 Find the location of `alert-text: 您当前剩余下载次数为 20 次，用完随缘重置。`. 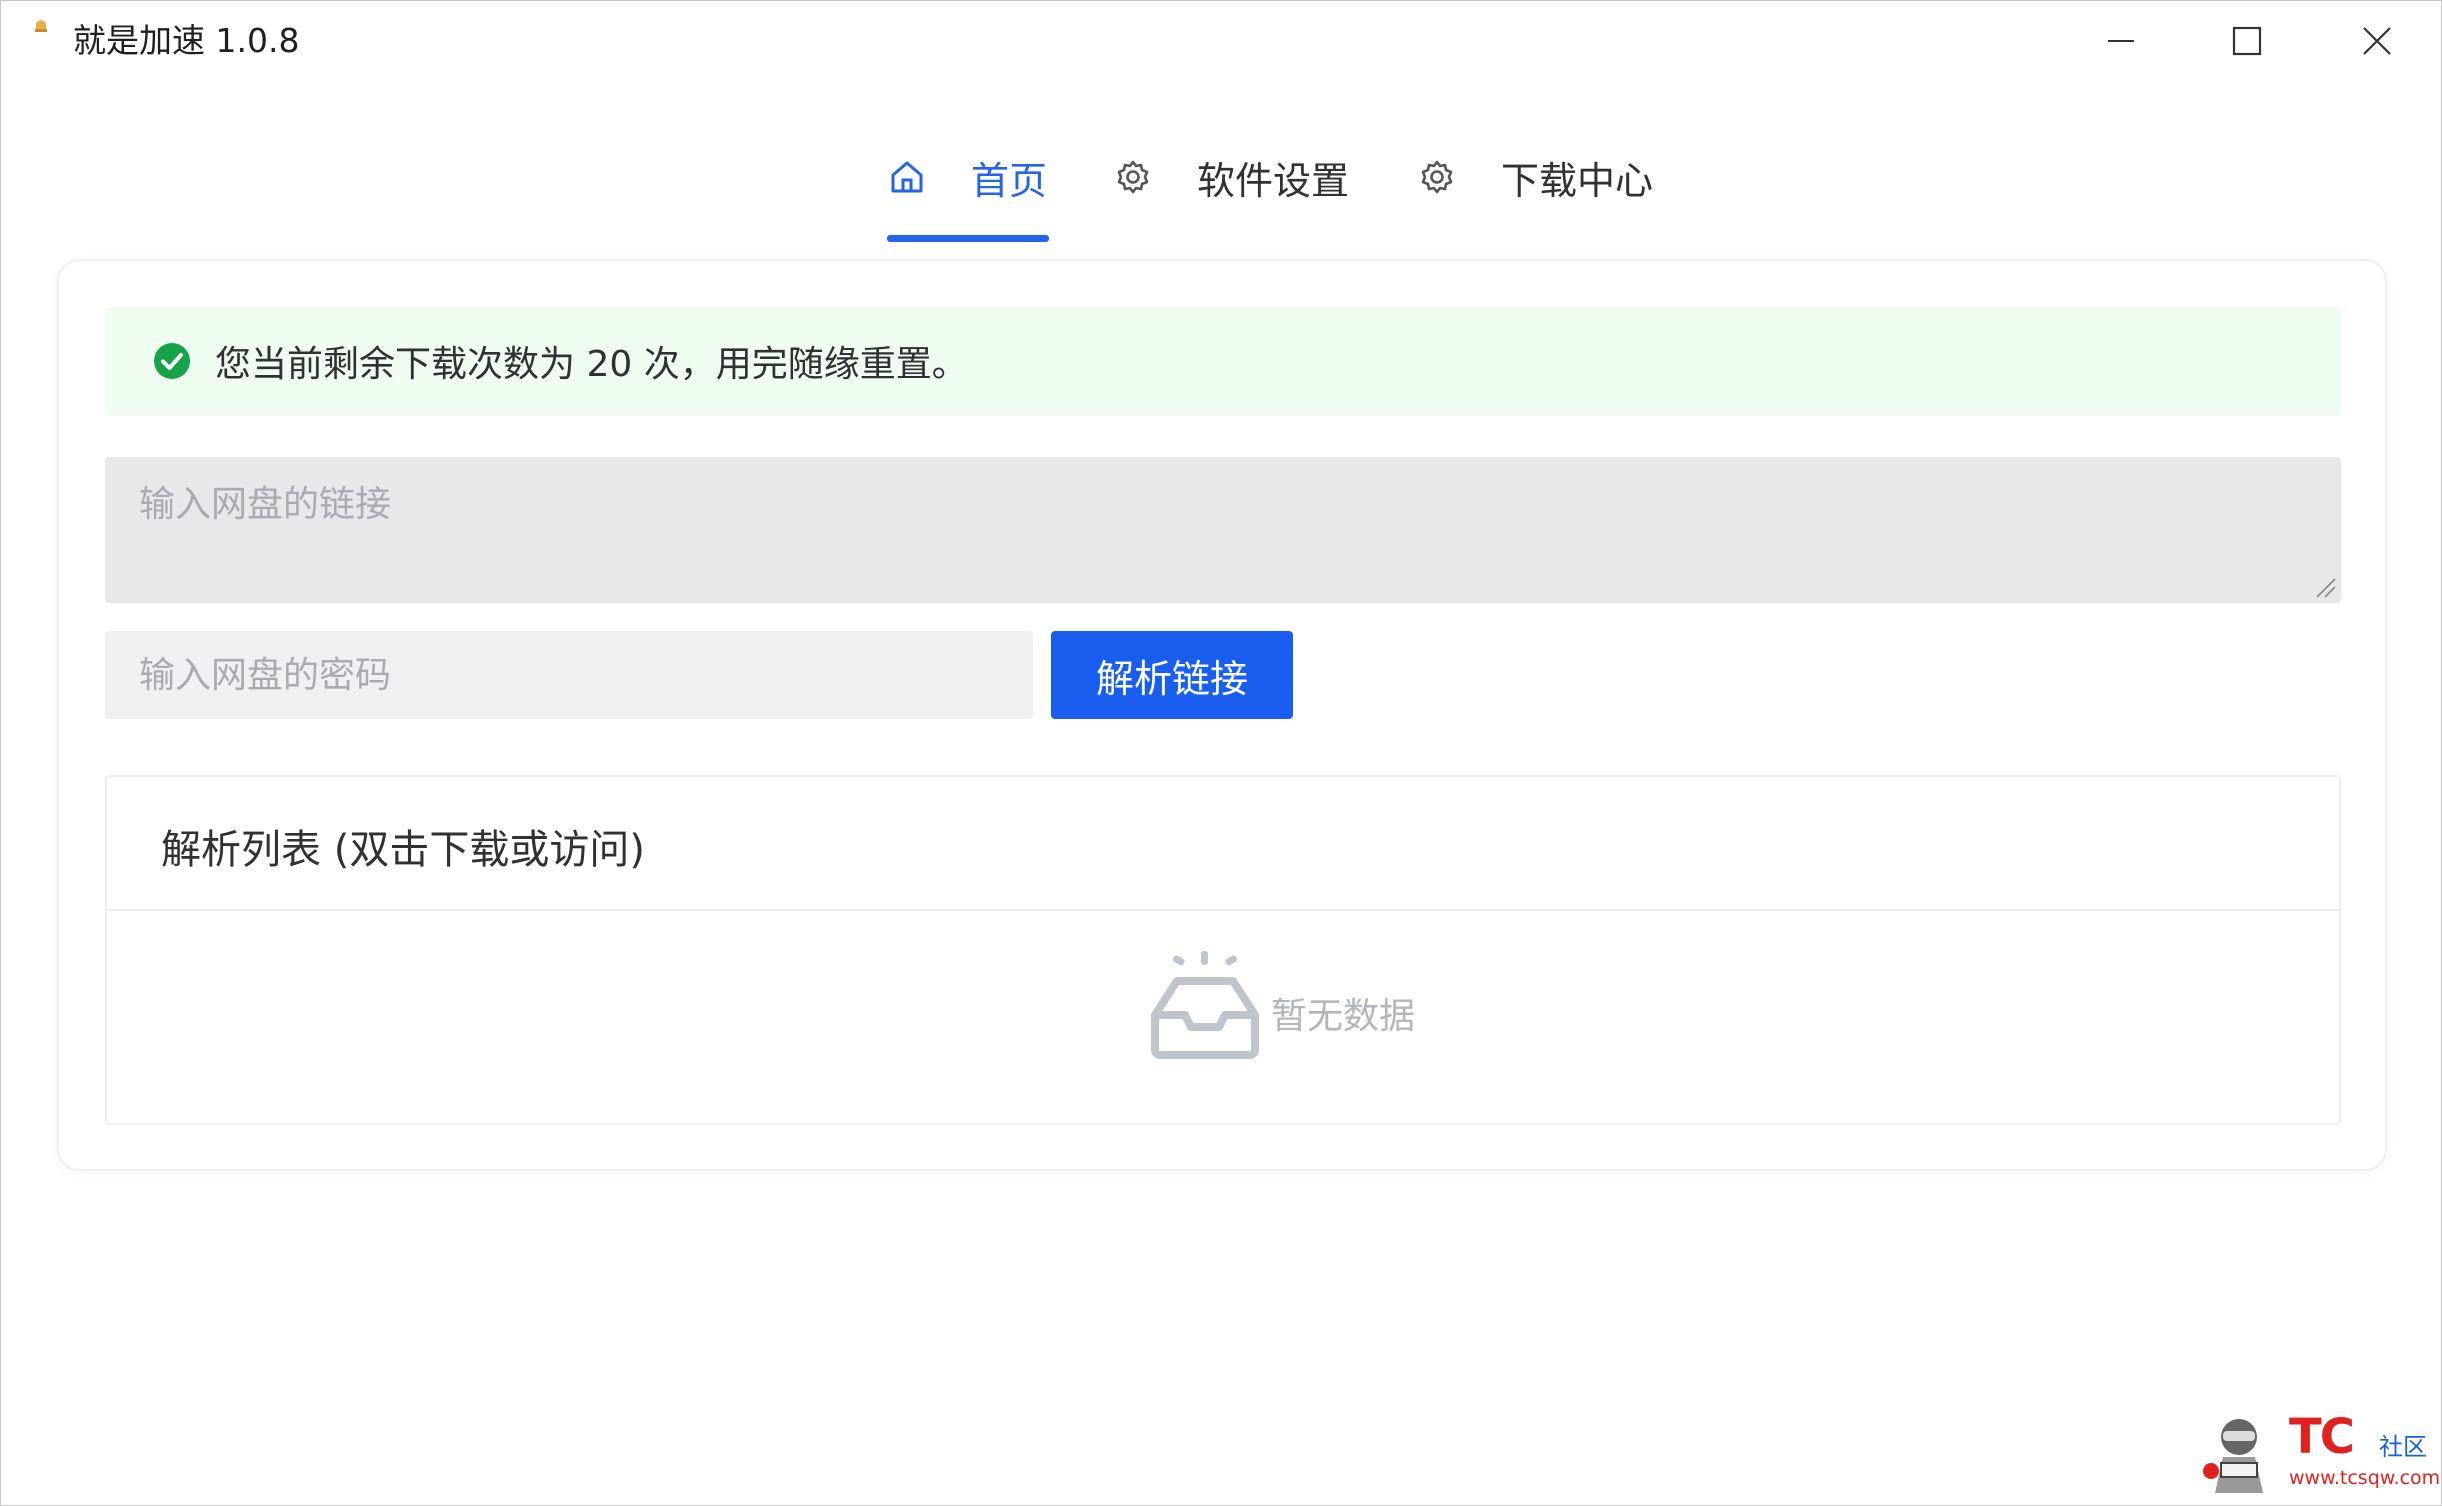

alert-text: 您当前剩余下载次数为 20 次，用完随缘重置。 is located at coordinates (591, 364).